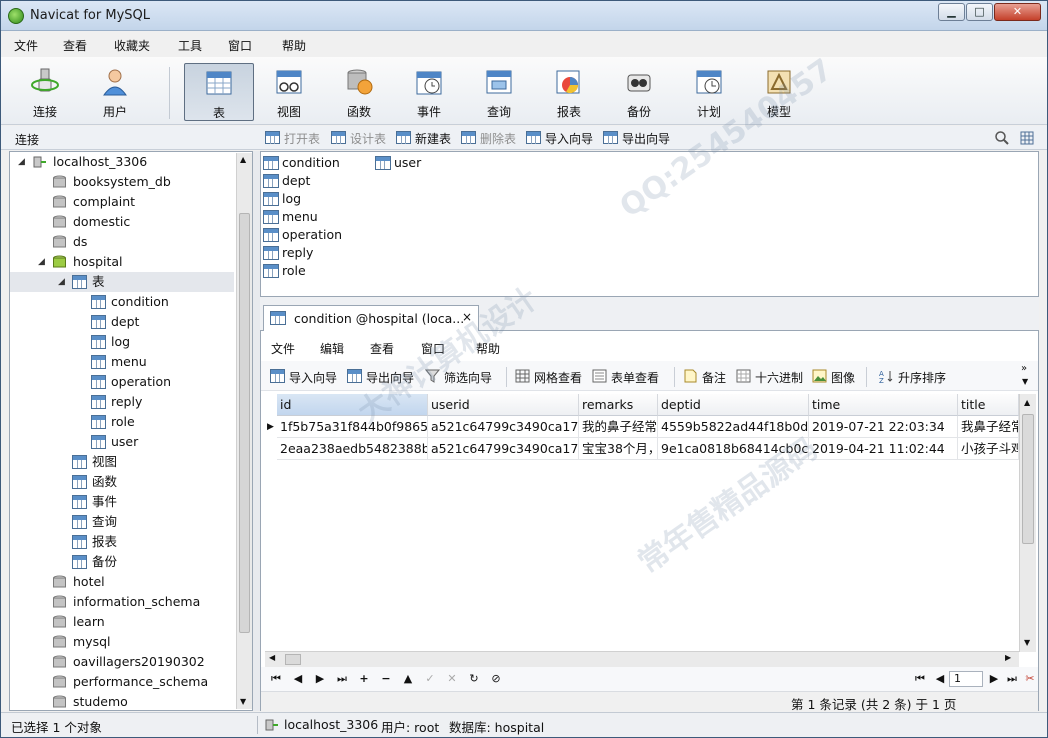 The width and height of the screenshot is (1048, 738). I want to click on discard-changes-button: ✕, so click(452, 679).